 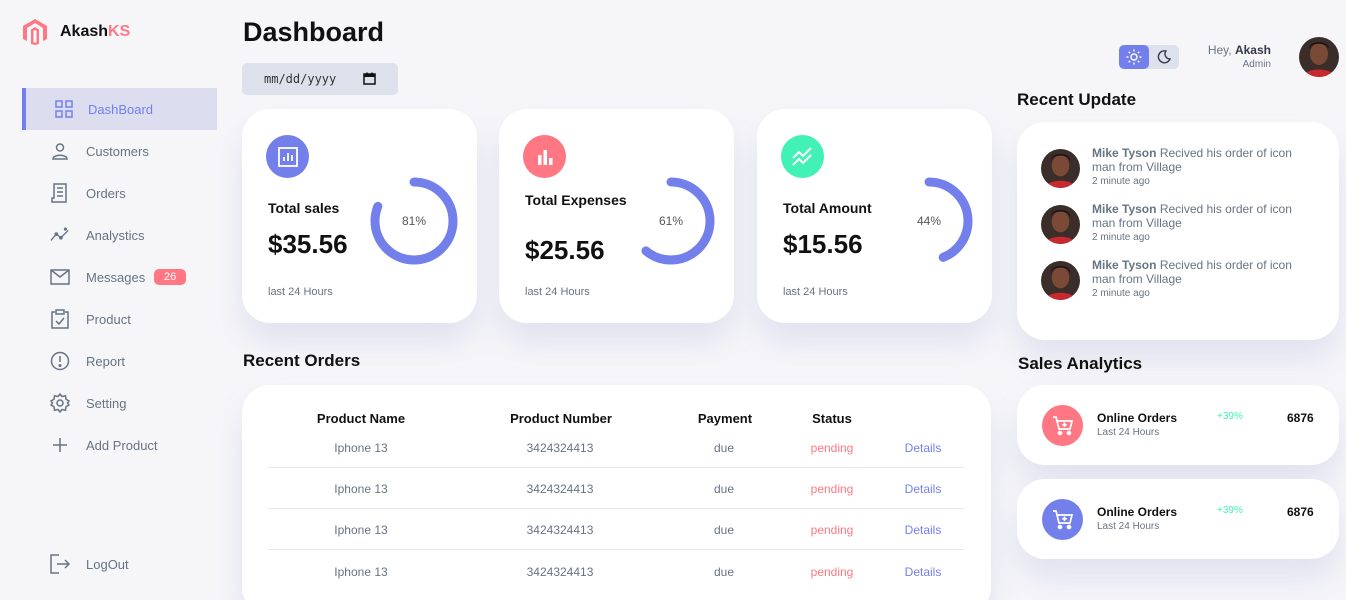 I want to click on brand-name: AkashKS, so click(x=95, y=31).